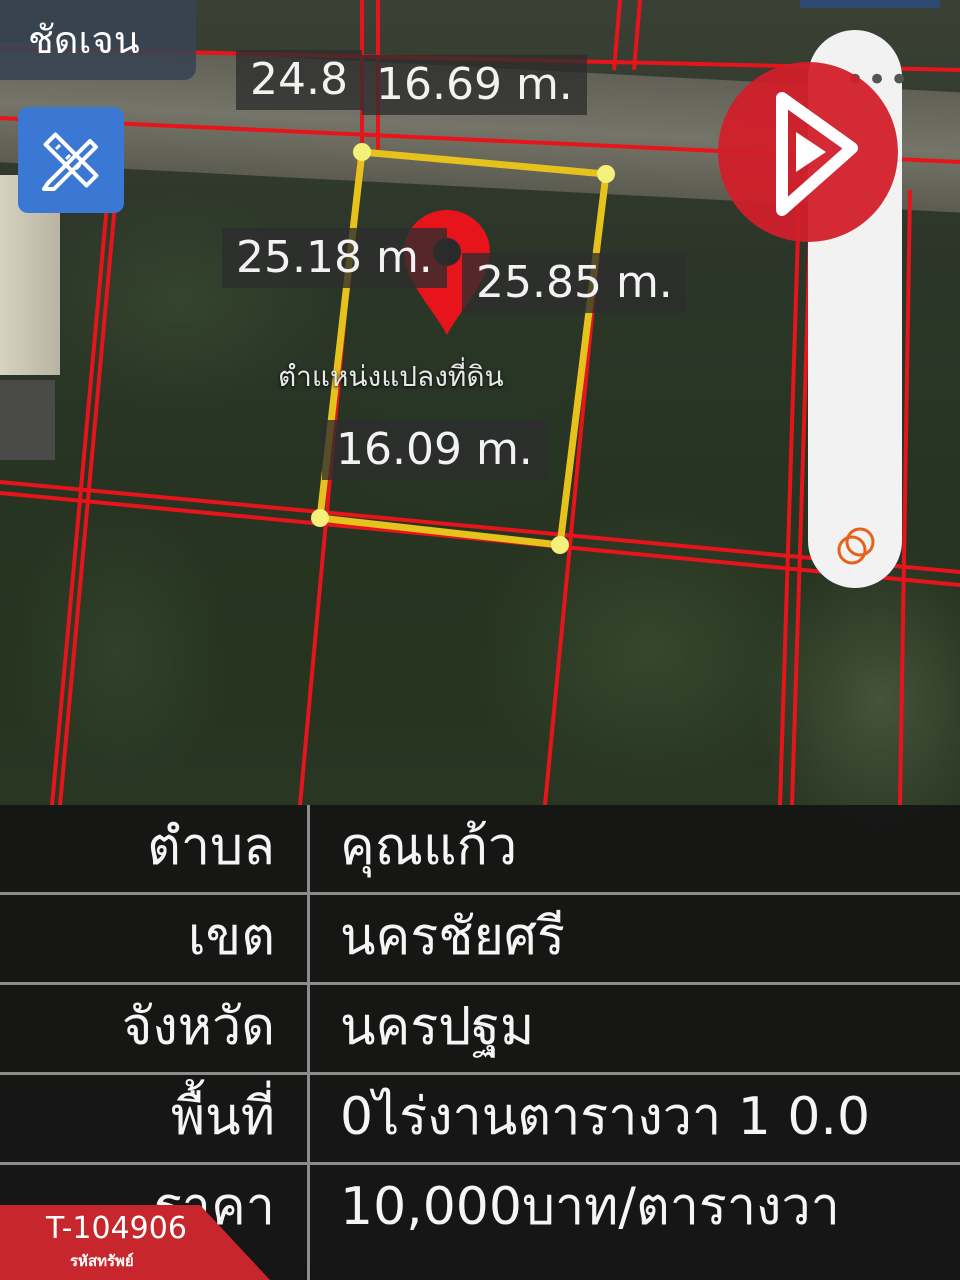  I want to click on brand-logo, so click(808, 152).